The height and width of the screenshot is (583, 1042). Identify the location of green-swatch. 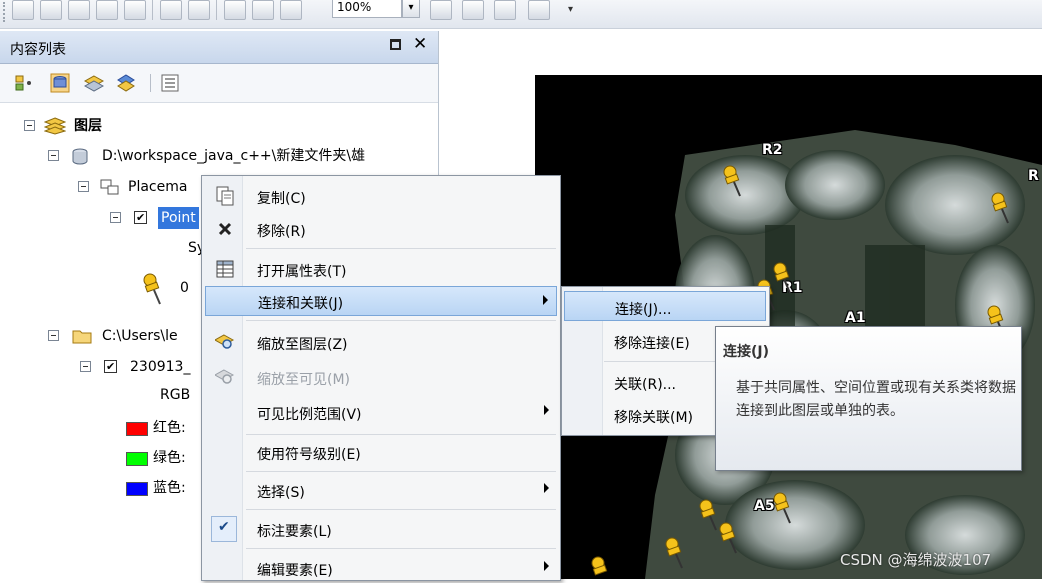
(137, 459).